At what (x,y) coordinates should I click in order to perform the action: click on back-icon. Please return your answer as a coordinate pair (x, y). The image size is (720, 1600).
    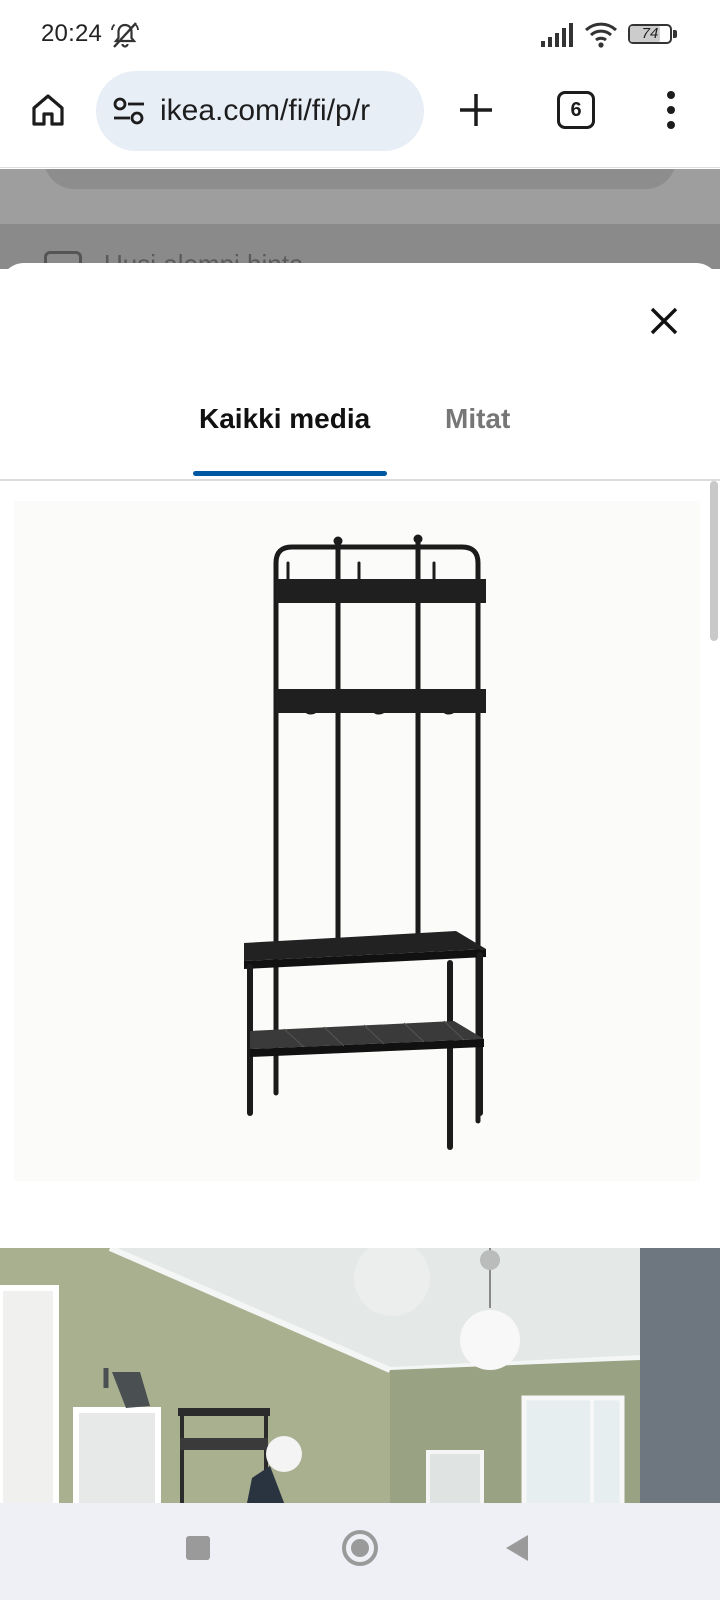
    Looking at the image, I should click on (517, 1548).